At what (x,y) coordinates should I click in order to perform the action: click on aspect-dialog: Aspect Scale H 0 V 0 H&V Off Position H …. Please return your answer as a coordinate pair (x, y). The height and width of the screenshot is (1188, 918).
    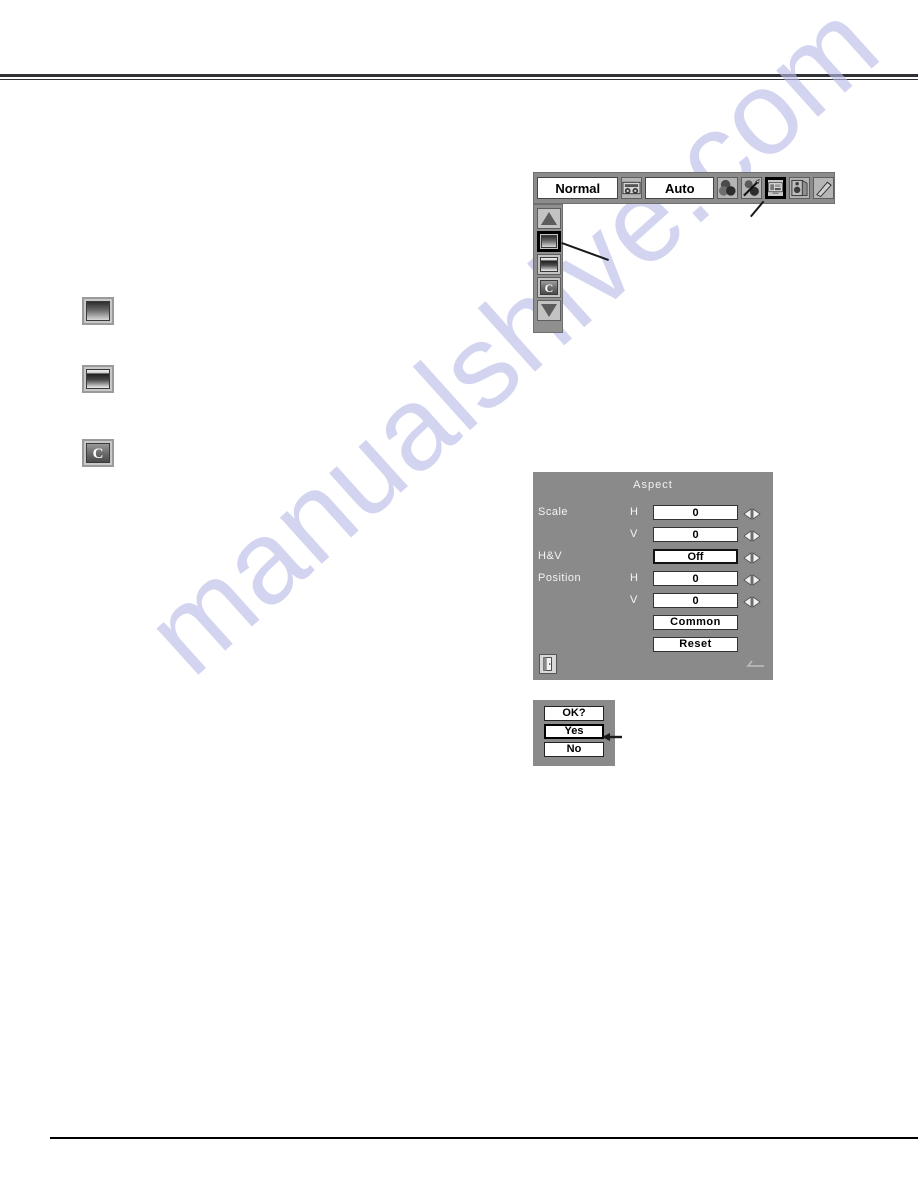
    Looking at the image, I should click on (653, 576).